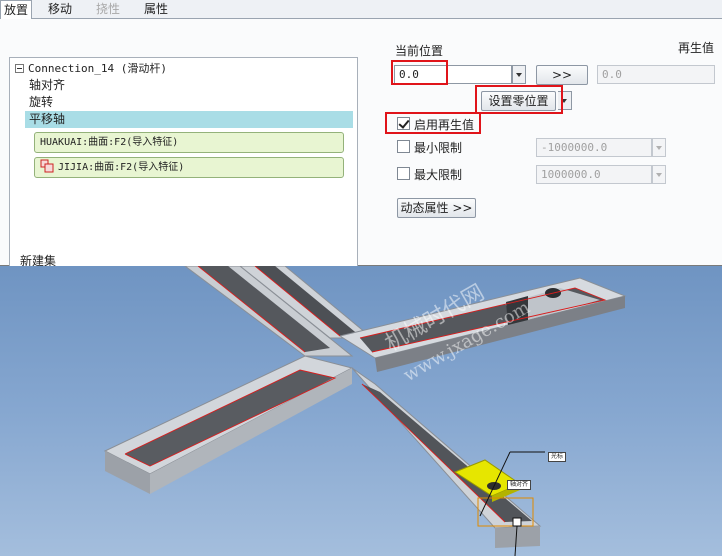  What do you see at coordinates (403, 146) in the screenshot?
I see `min-limit-checkbox` at bounding box center [403, 146].